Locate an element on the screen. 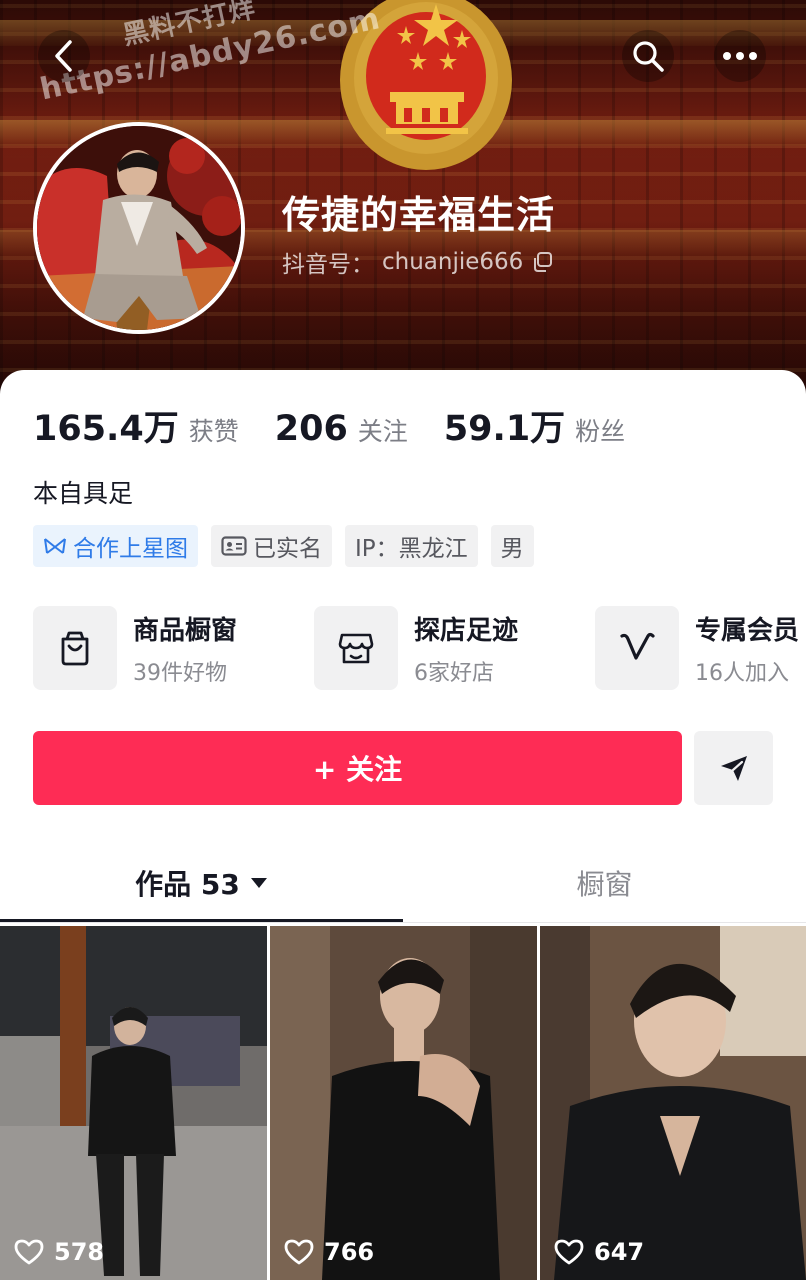 The height and width of the screenshot is (1280, 806). feature-store-visits-title: 探店足迹 is located at coordinates (466, 630).